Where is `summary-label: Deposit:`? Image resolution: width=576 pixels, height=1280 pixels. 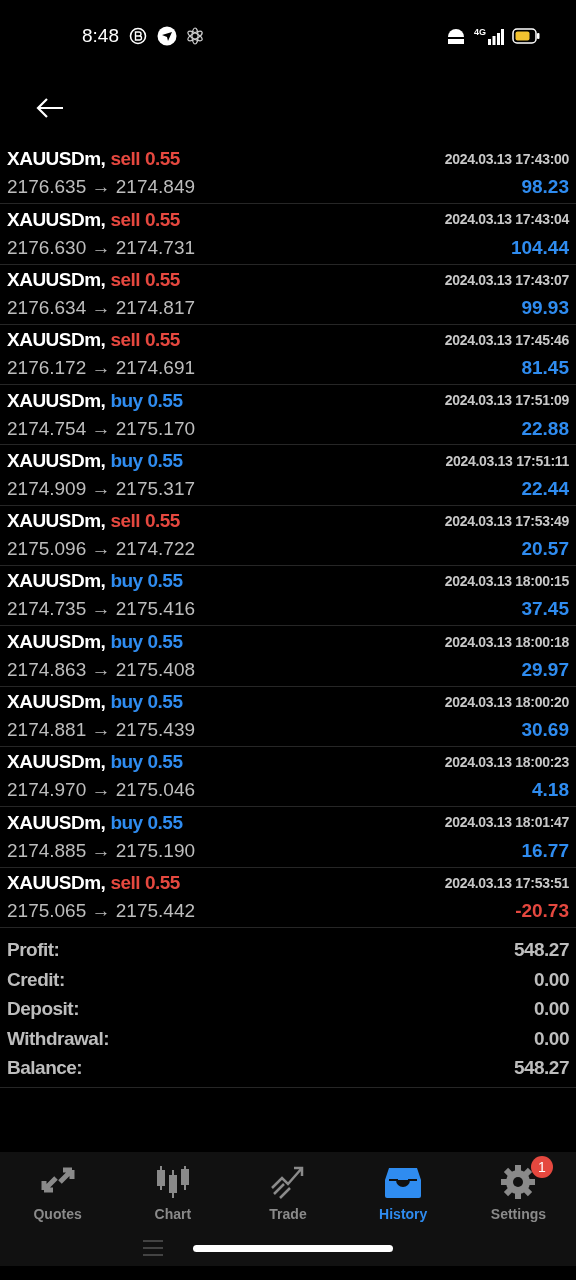
summary-label: Deposit: is located at coordinates (43, 1009).